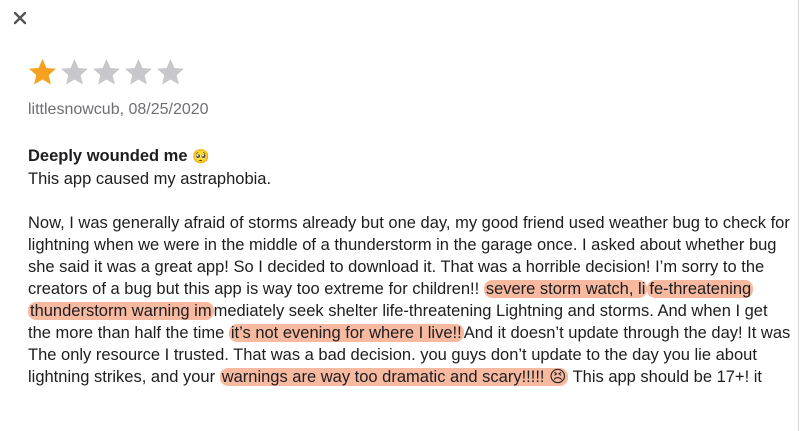 This screenshot has height=431, width=800. I want to click on review-title-text: Deeply wounded me, so click(108, 156).